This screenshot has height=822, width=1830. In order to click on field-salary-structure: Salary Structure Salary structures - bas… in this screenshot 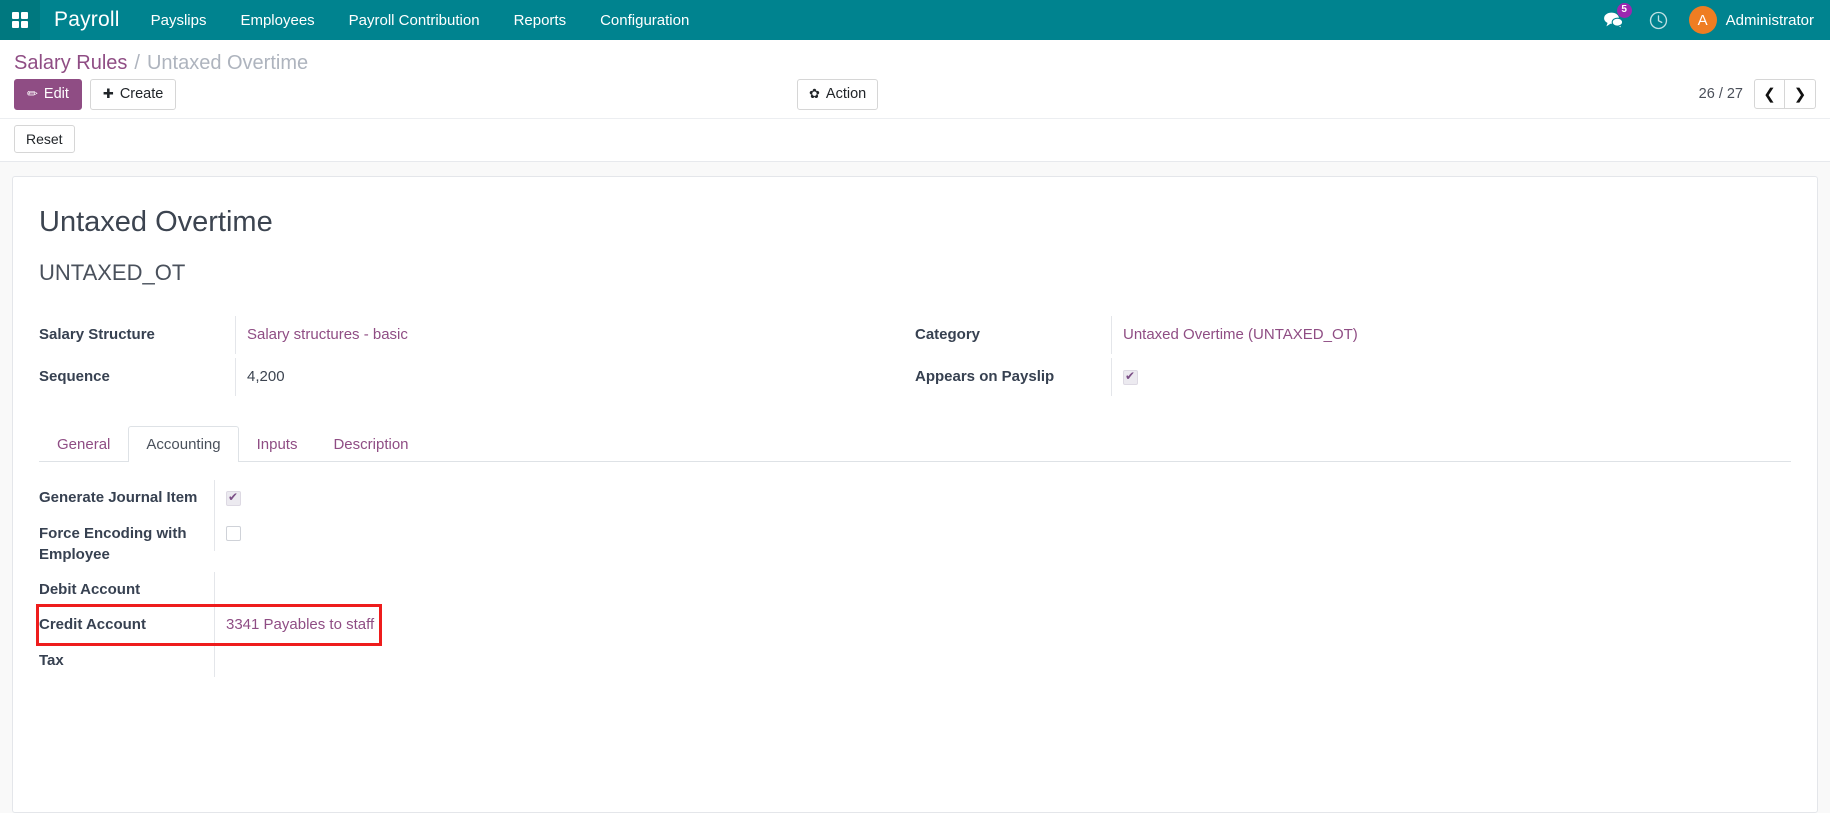, I will do `click(454, 337)`.